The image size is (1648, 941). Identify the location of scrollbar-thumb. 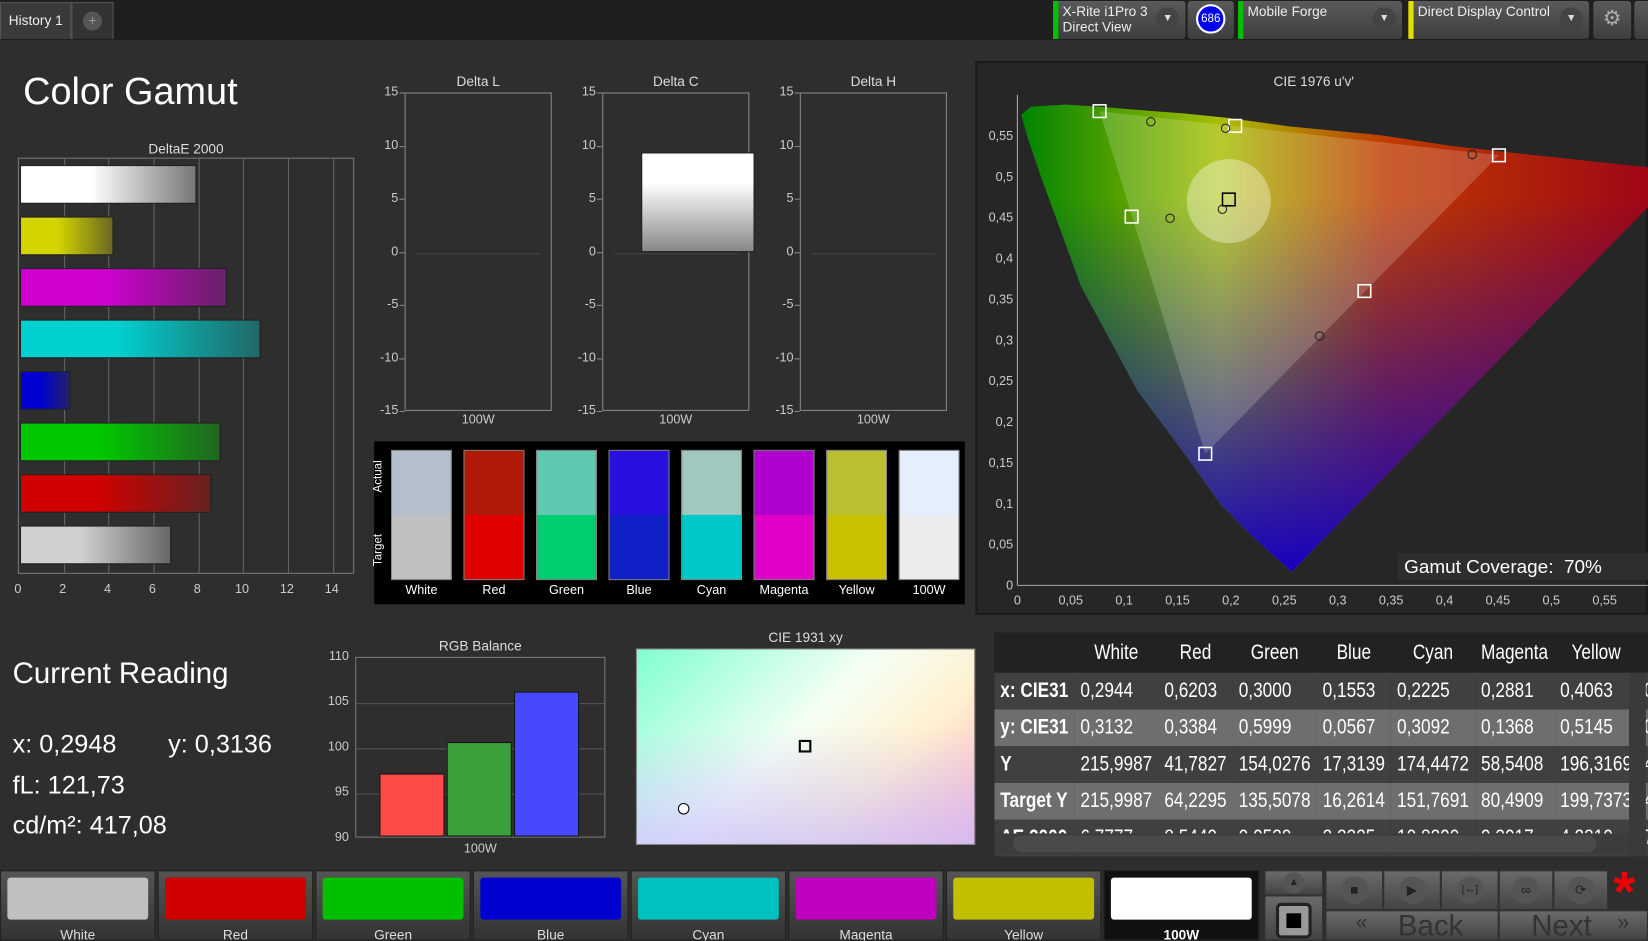
(1305, 844).